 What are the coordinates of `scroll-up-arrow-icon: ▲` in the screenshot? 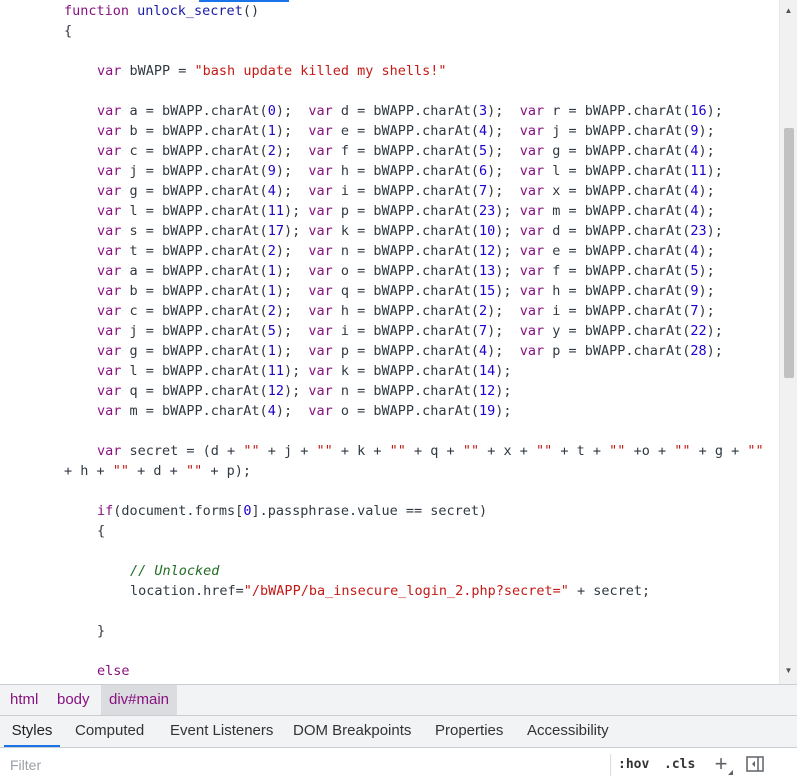 It's located at (788, 11).